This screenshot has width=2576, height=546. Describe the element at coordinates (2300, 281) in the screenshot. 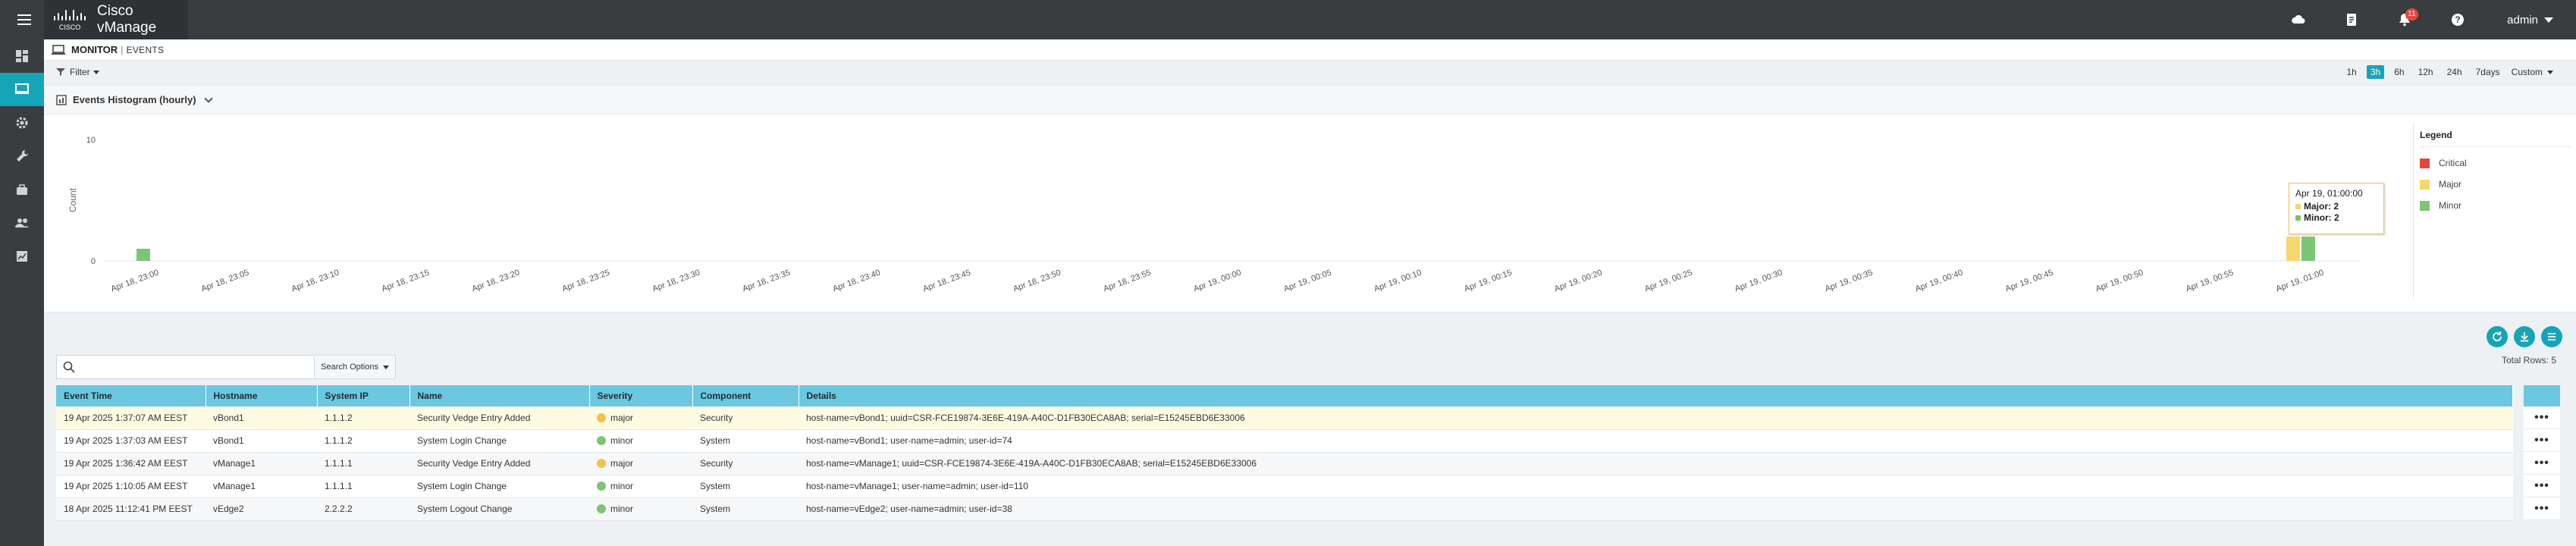

I see `x-tick-label: Apr 19, 01:00` at that location.